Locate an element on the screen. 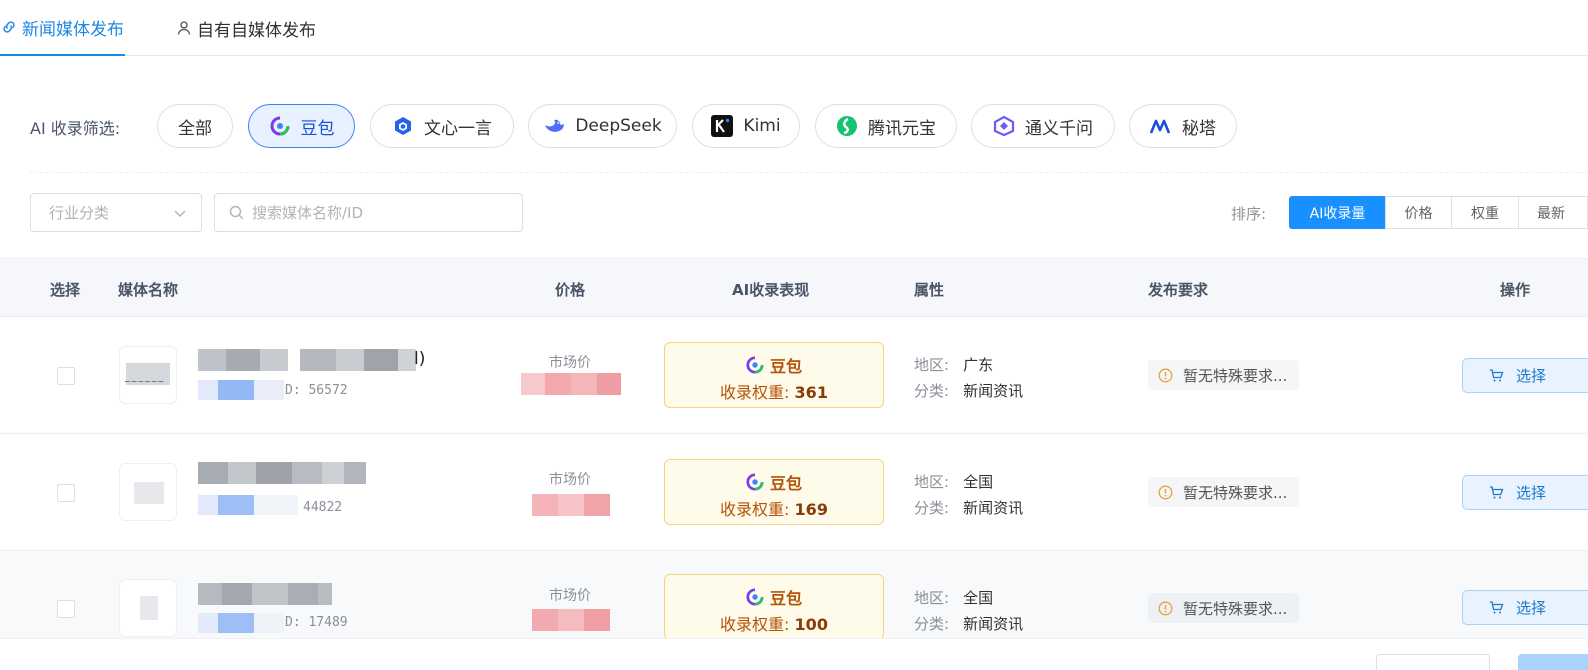  sort-label: 排序: is located at coordinates (1249, 214).